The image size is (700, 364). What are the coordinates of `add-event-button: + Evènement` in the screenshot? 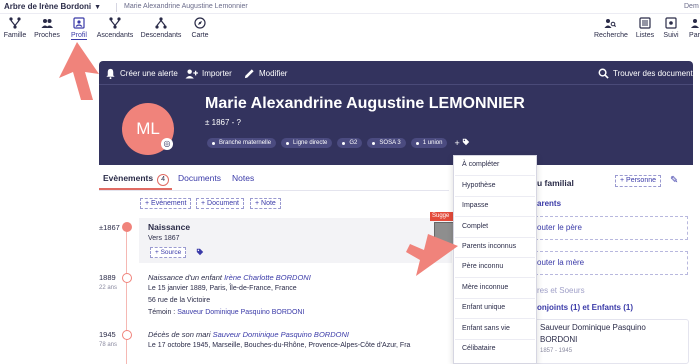 It's located at (166, 203).